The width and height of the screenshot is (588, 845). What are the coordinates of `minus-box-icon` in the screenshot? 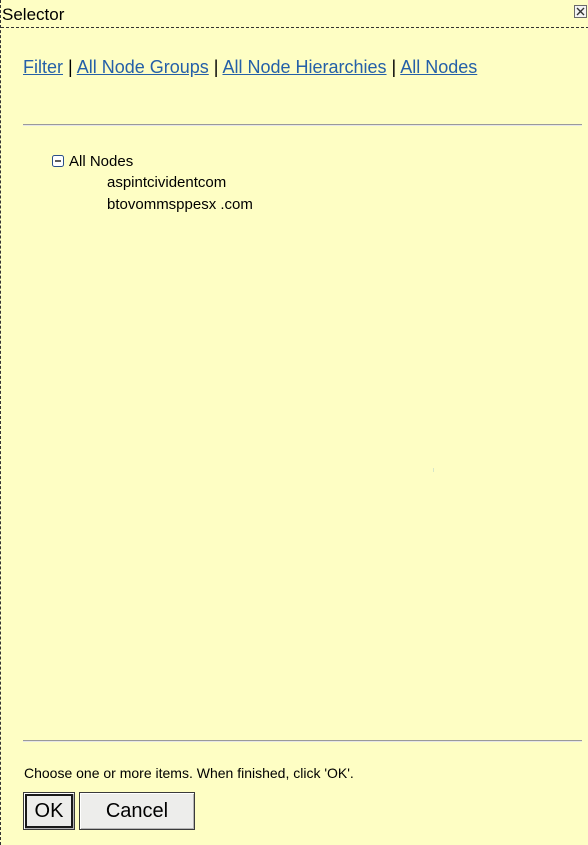 It's located at (58, 161).